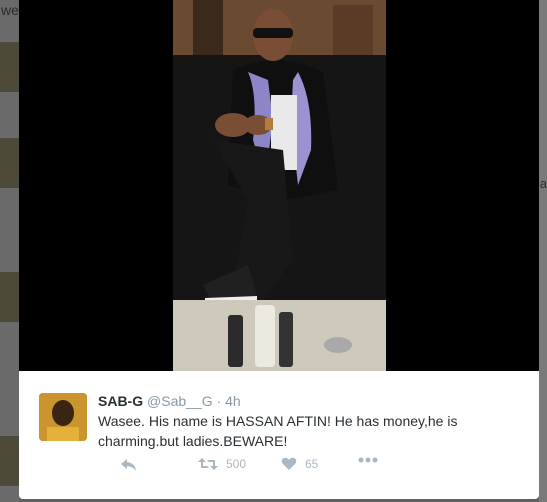 This screenshot has height=502, width=547. What do you see at coordinates (63, 417) in the screenshot?
I see `avatar` at bounding box center [63, 417].